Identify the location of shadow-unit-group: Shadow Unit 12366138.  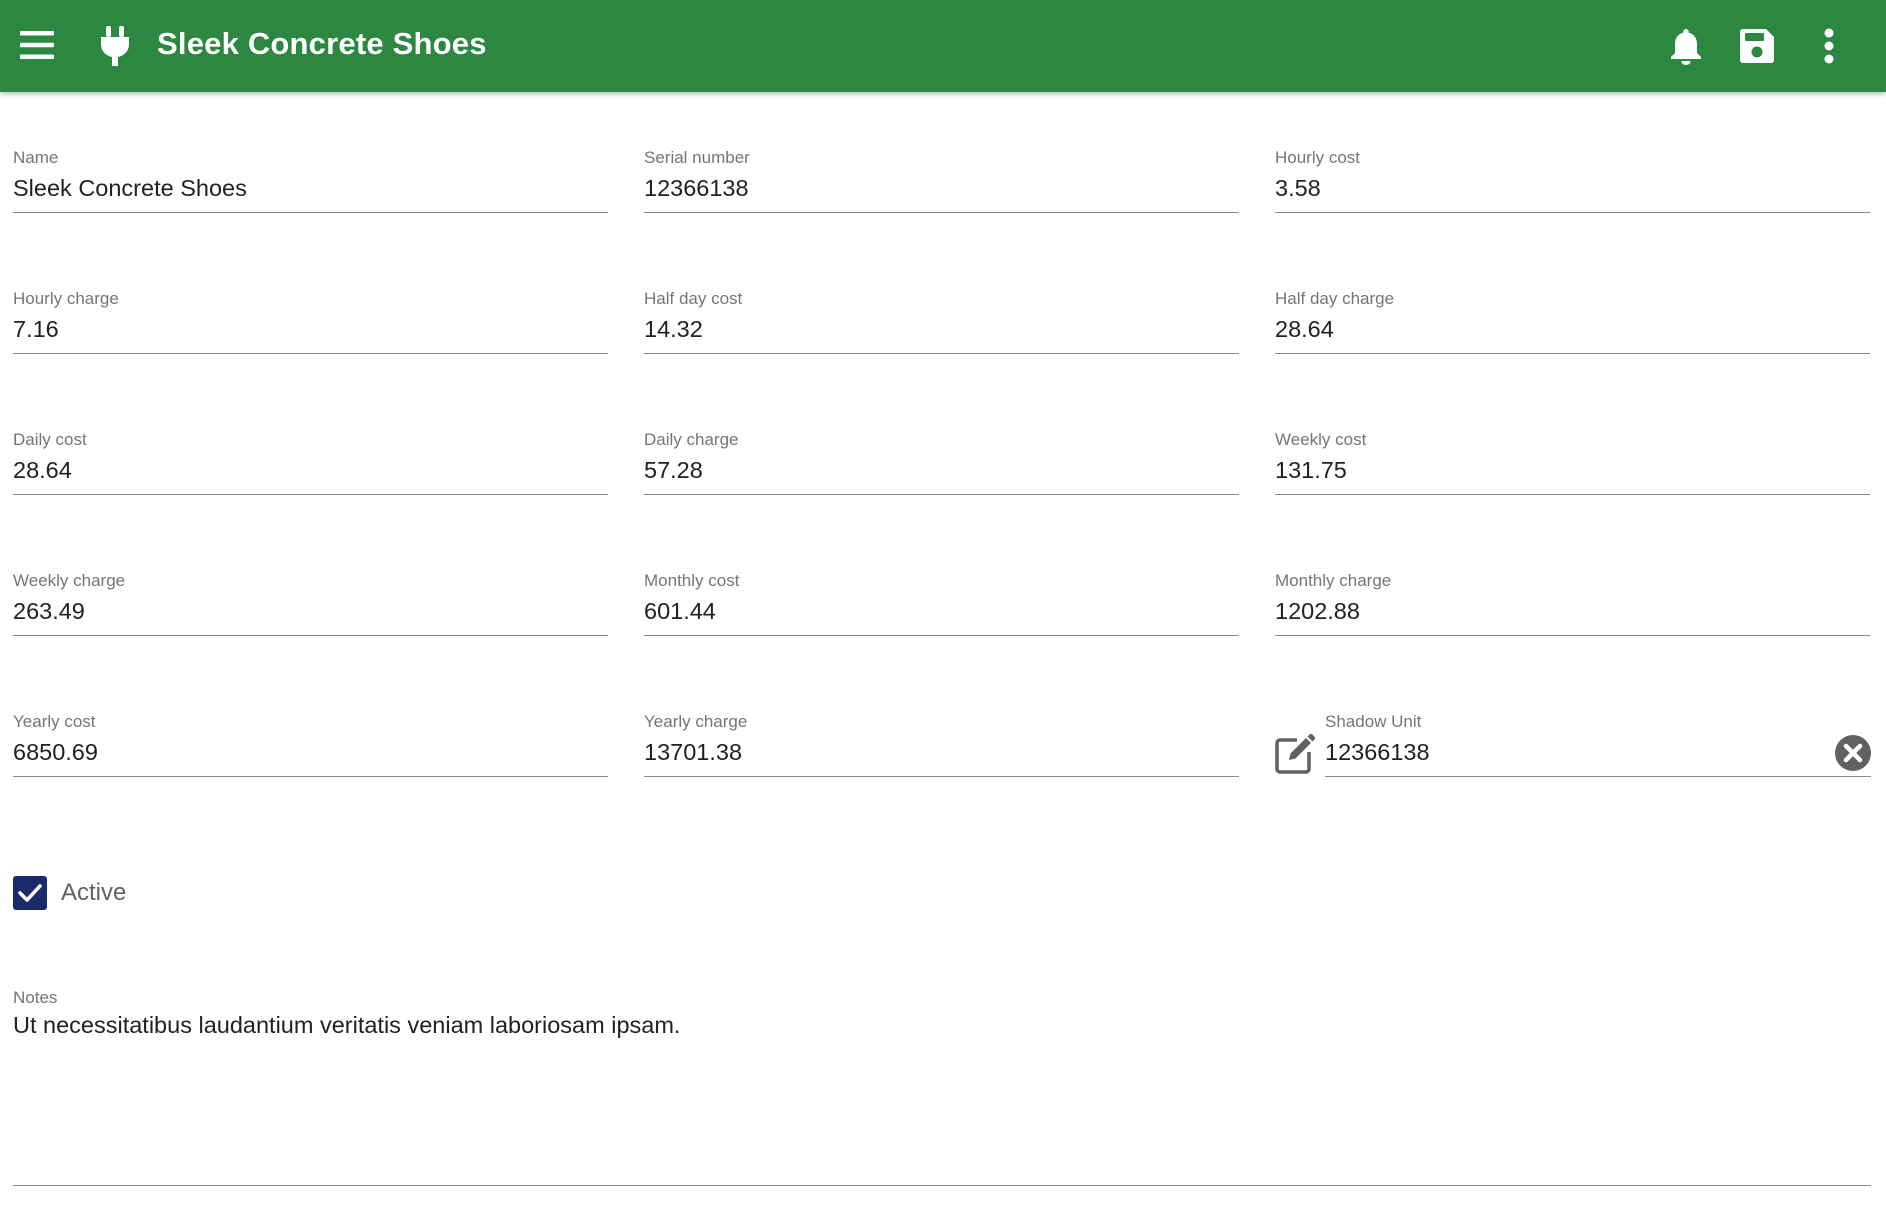
(1573, 752).